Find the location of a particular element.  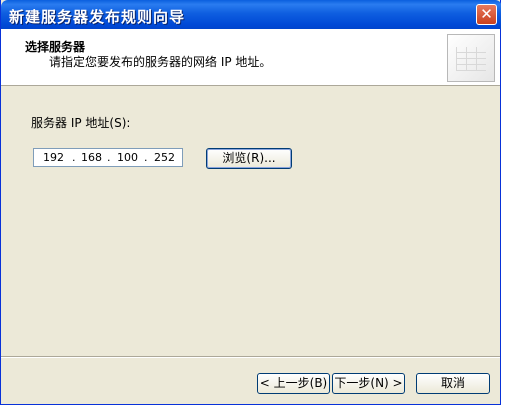

server-ip-label: 服务器 IP 地址(S): is located at coordinates (81, 123).